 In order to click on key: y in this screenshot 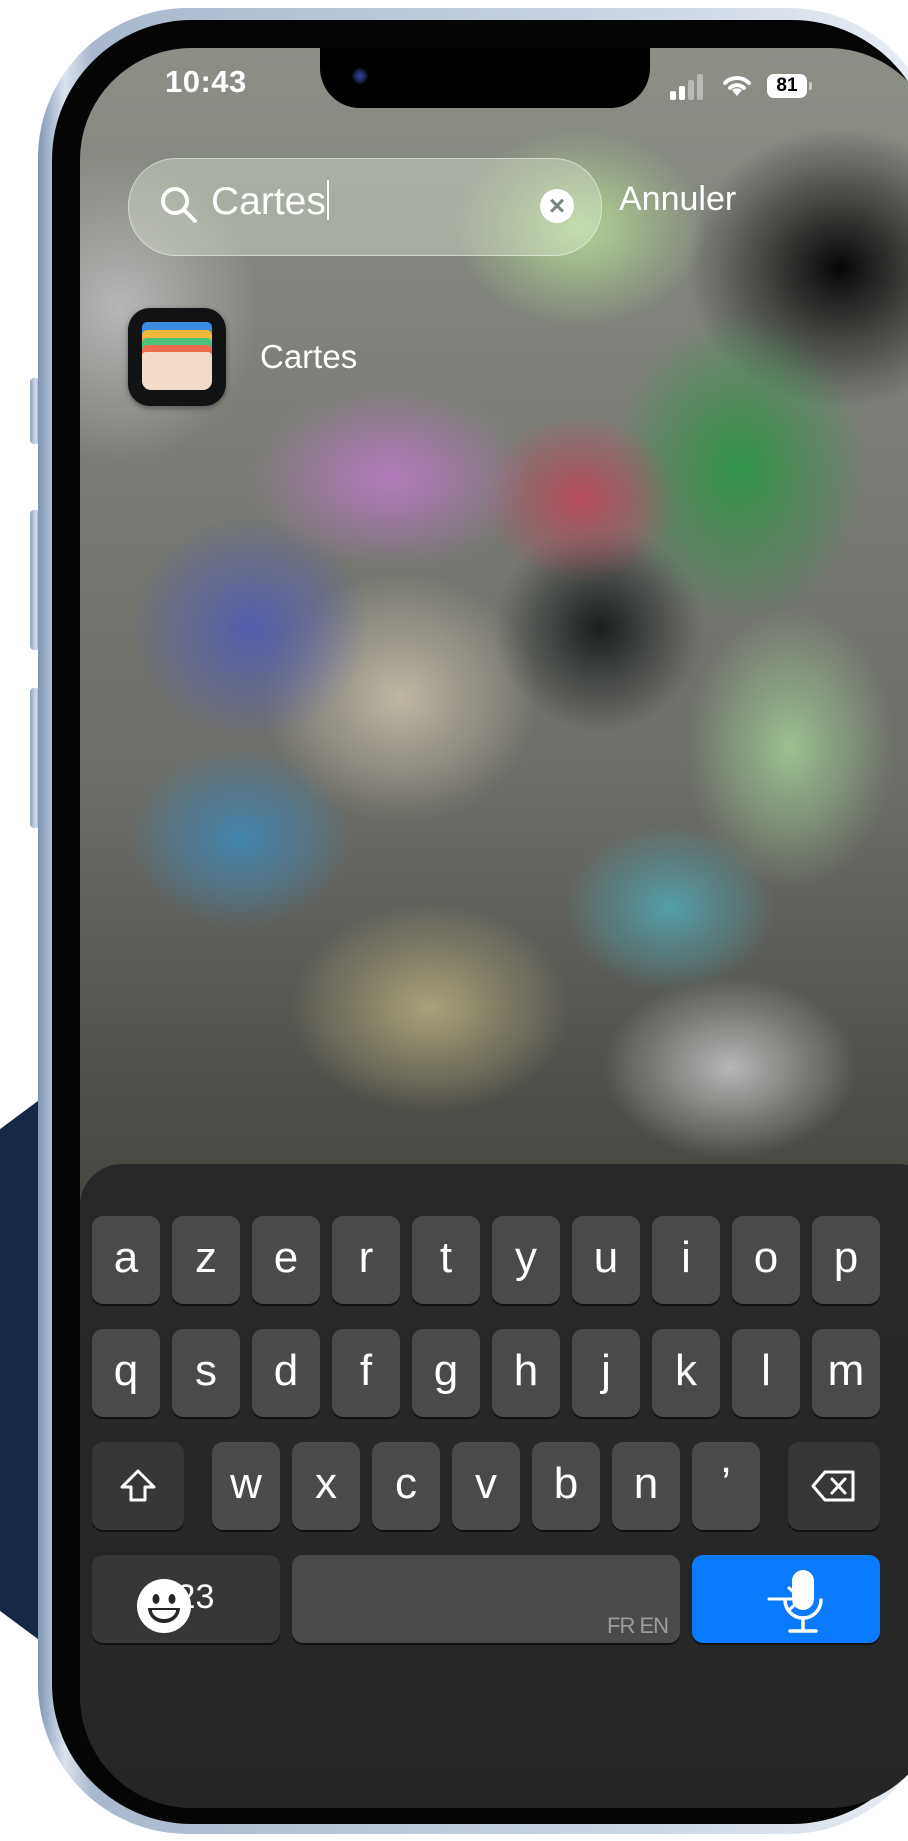, I will do `click(526, 1260)`.